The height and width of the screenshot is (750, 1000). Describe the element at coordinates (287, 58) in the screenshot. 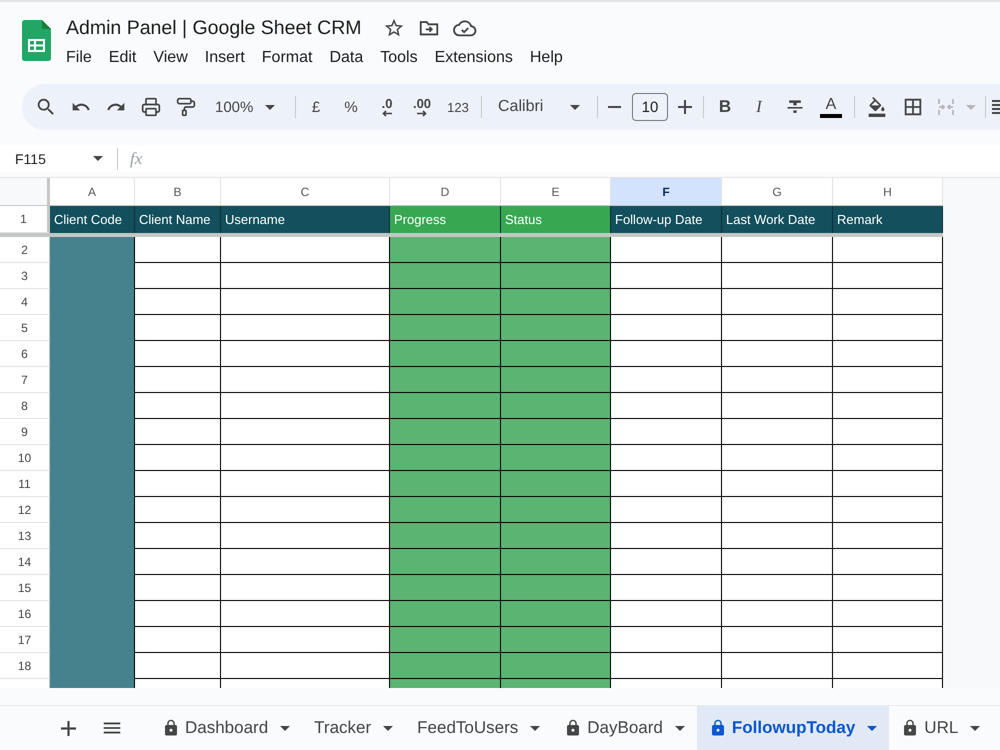

I see `menu-item: Format` at that location.